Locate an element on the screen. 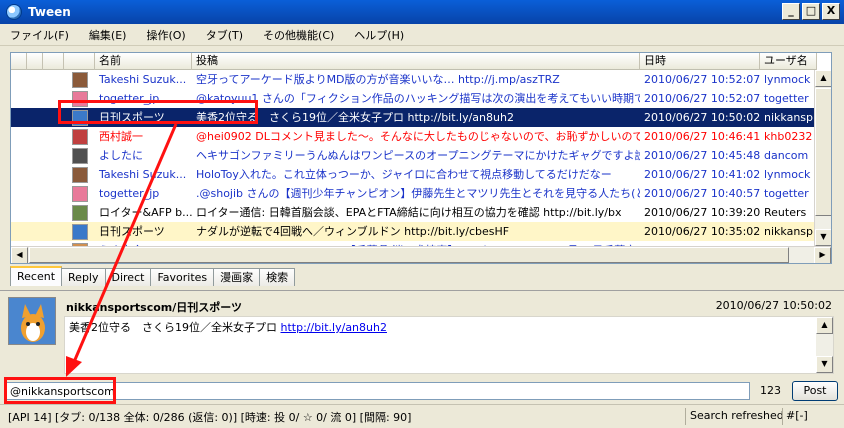  annotation-arrow-icon is located at coordinates (122, 250).